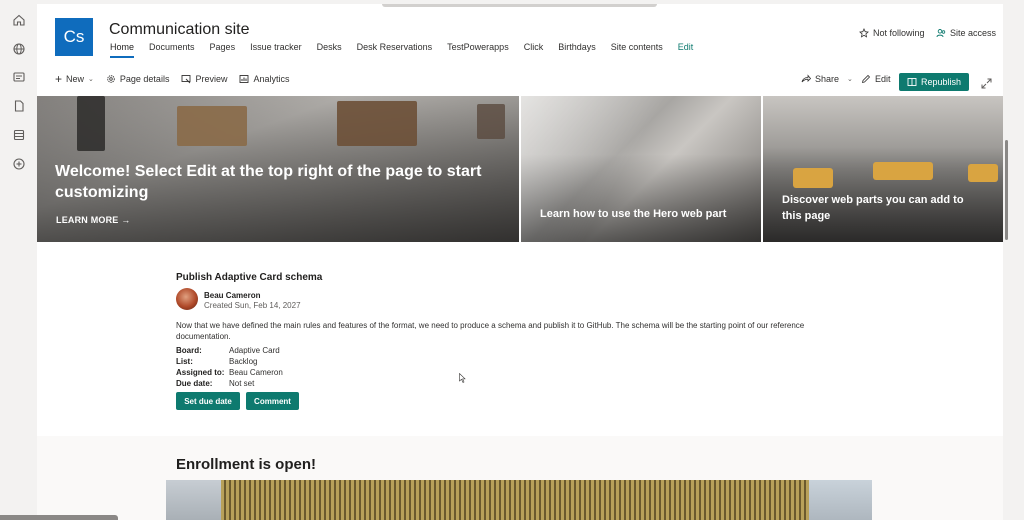 The height and width of the screenshot is (520, 1024). I want to click on field-label: Board:, so click(189, 350).